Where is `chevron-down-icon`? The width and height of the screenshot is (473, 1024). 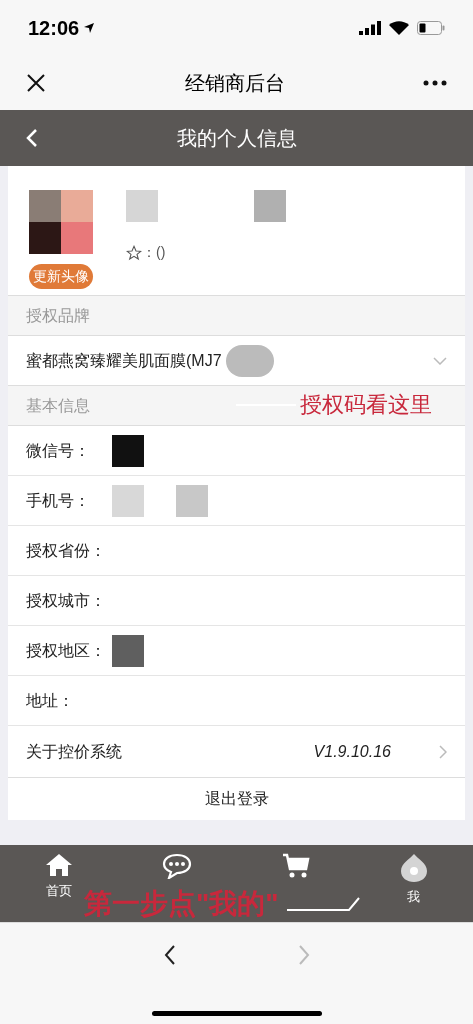 chevron-down-icon is located at coordinates (440, 360).